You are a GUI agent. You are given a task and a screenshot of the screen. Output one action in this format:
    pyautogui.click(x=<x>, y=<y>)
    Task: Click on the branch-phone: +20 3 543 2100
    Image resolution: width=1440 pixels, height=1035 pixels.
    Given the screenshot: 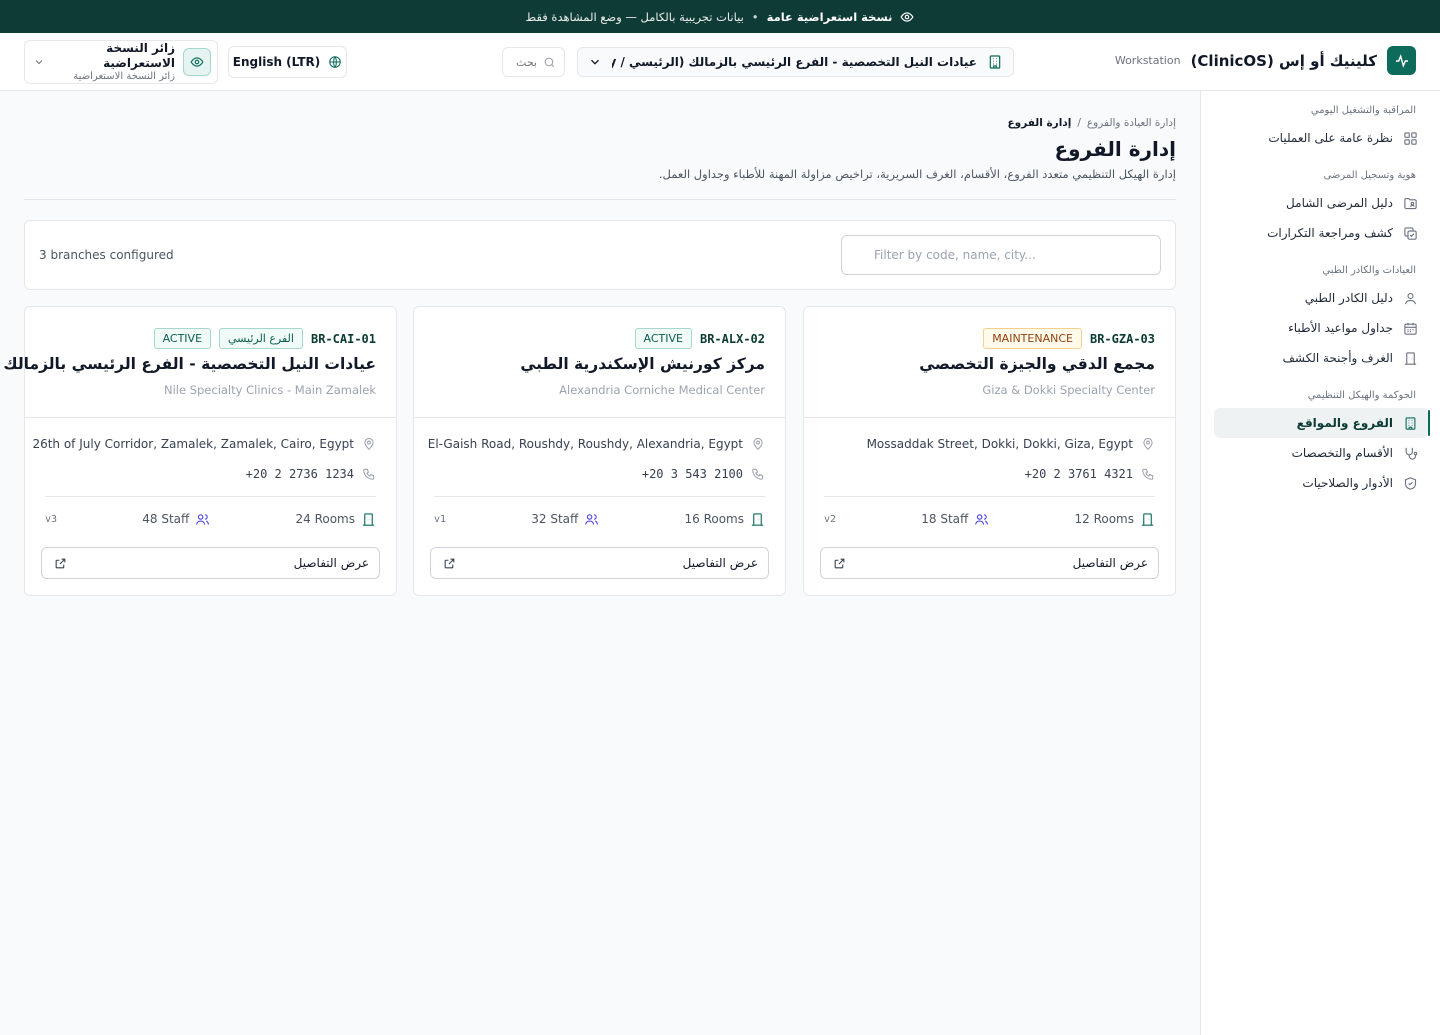 What is the action you would take?
    pyautogui.click(x=703, y=474)
    